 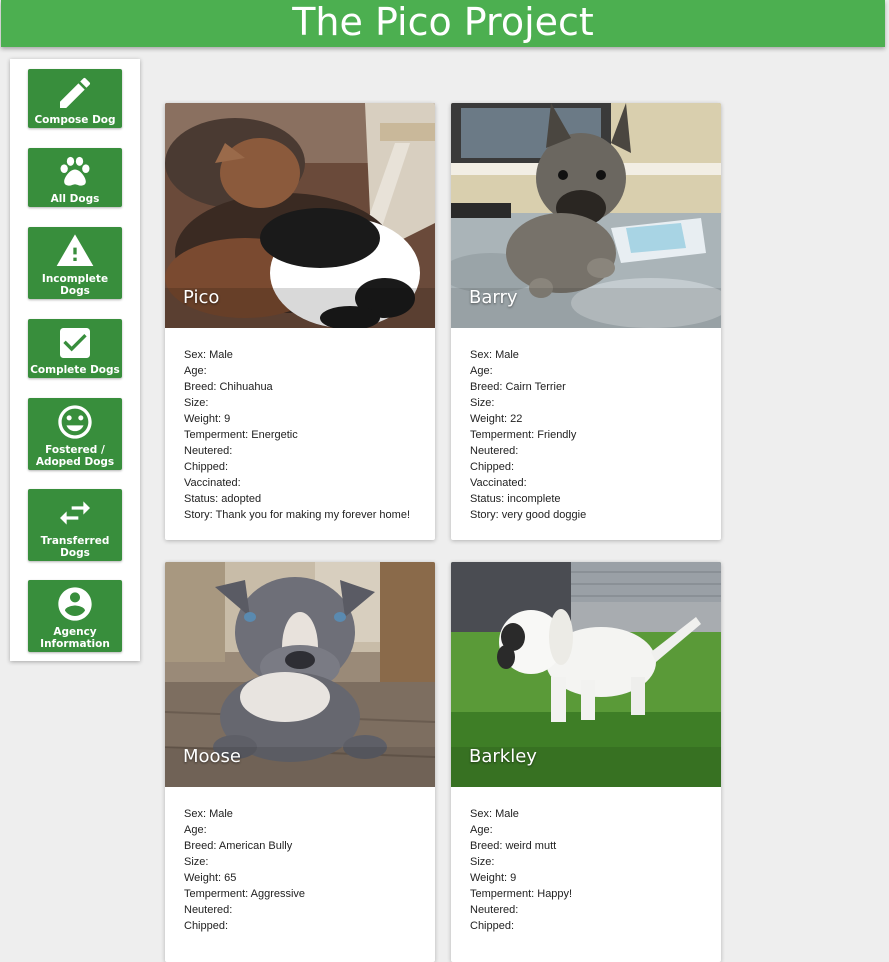 I want to click on fostered-adopted-dogs-button: Fostered / Adoped Dogs, so click(x=75, y=434).